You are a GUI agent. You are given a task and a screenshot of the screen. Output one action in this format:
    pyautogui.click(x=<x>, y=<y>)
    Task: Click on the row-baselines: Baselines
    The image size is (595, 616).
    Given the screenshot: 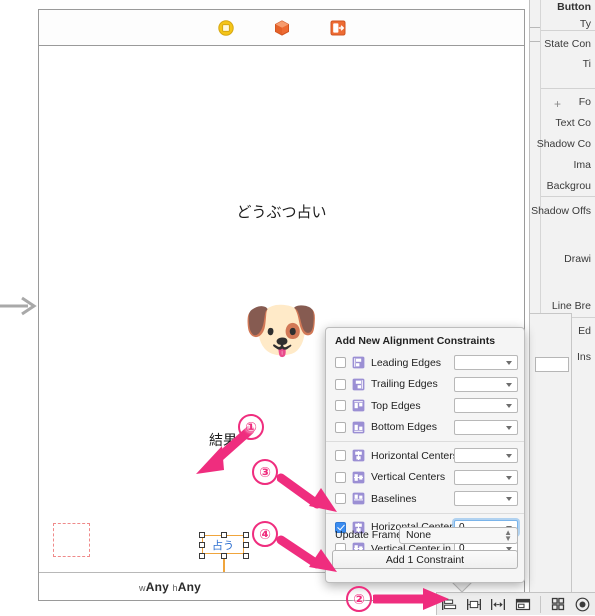 What is the action you would take?
    pyautogui.click(x=425, y=499)
    